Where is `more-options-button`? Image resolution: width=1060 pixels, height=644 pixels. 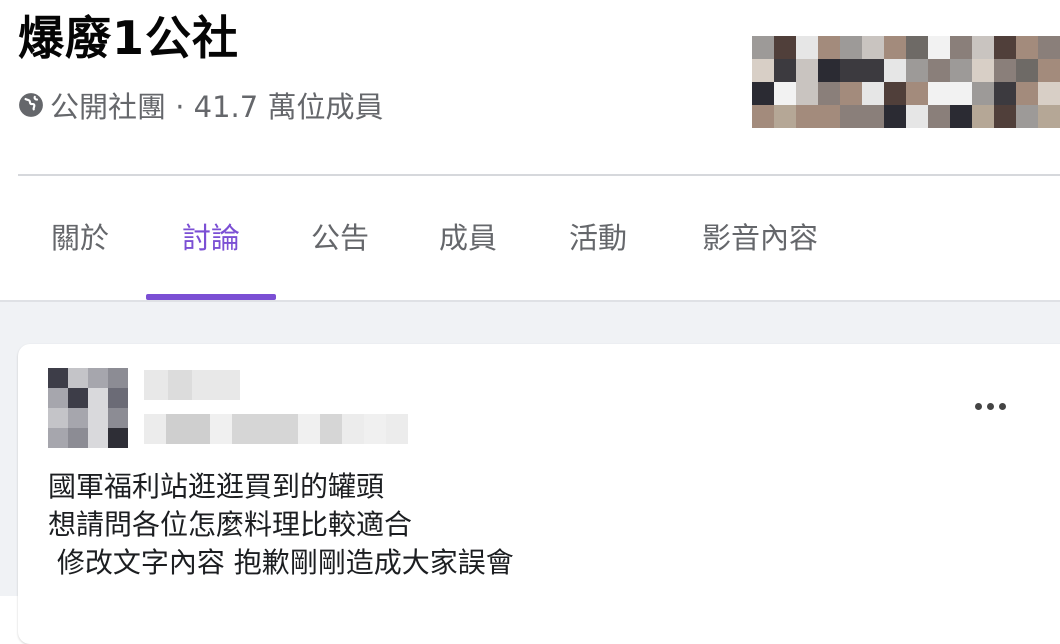
more-options-button is located at coordinates (990, 406).